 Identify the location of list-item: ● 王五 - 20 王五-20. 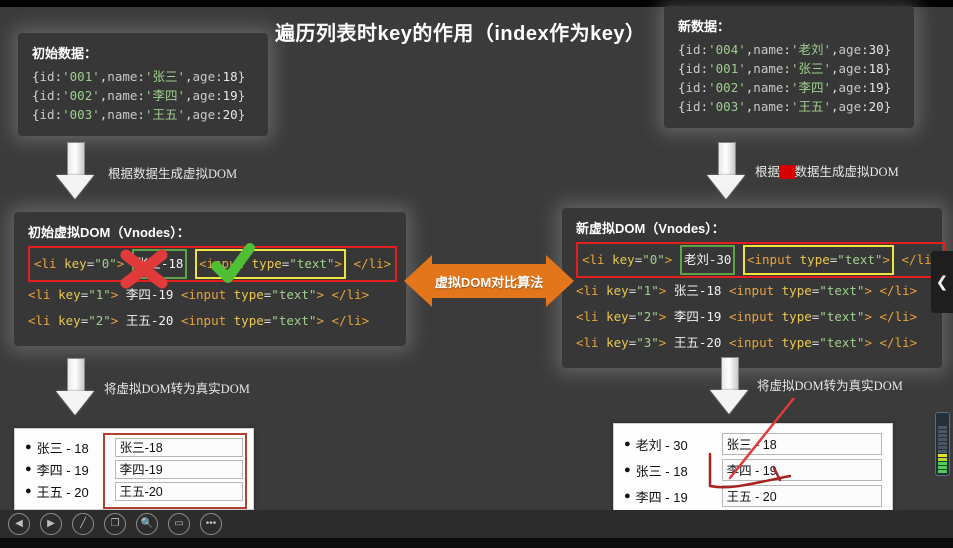
(134, 491).